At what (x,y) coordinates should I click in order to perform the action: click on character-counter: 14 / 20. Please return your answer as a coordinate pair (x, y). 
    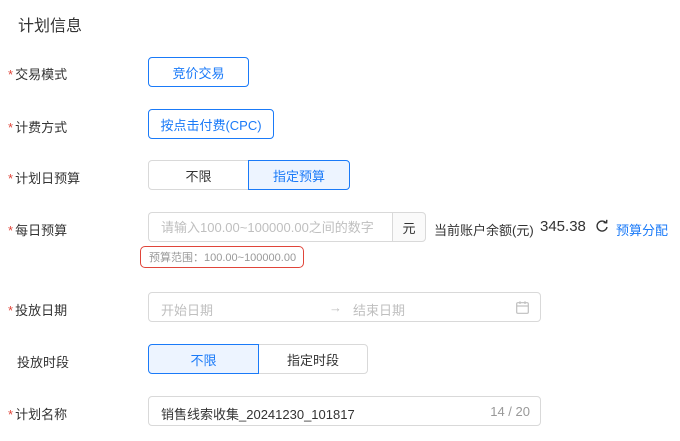
    Looking at the image, I should click on (510, 411).